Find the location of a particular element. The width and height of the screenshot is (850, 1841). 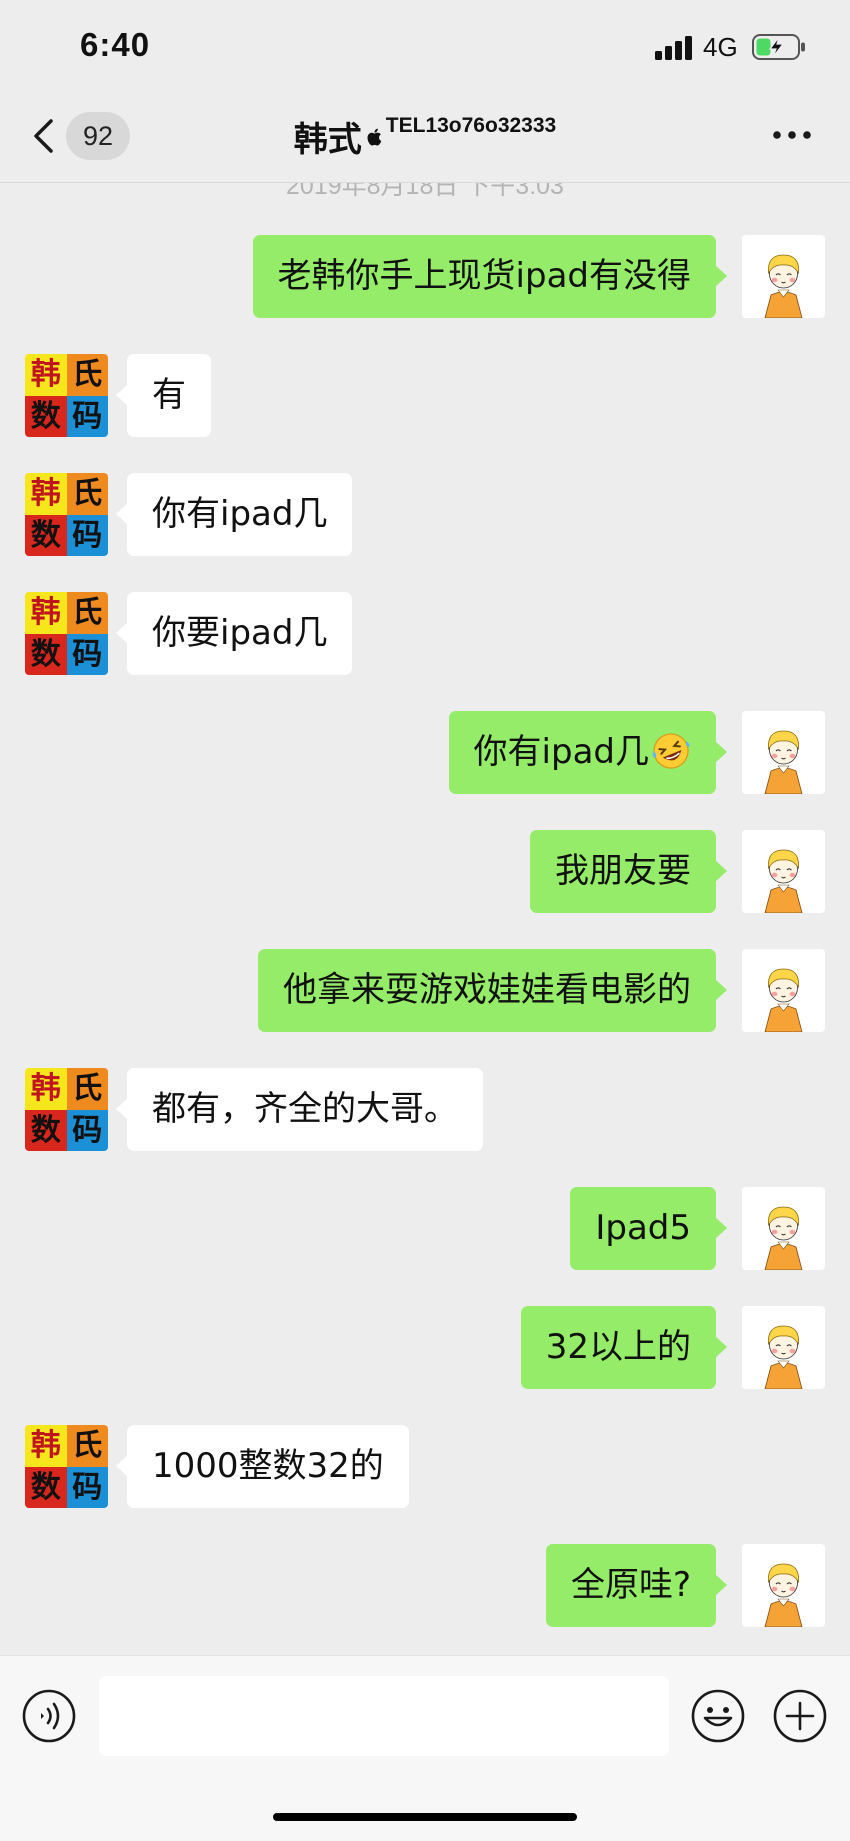

message-text: 全原哇? is located at coordinates (630, 1585).